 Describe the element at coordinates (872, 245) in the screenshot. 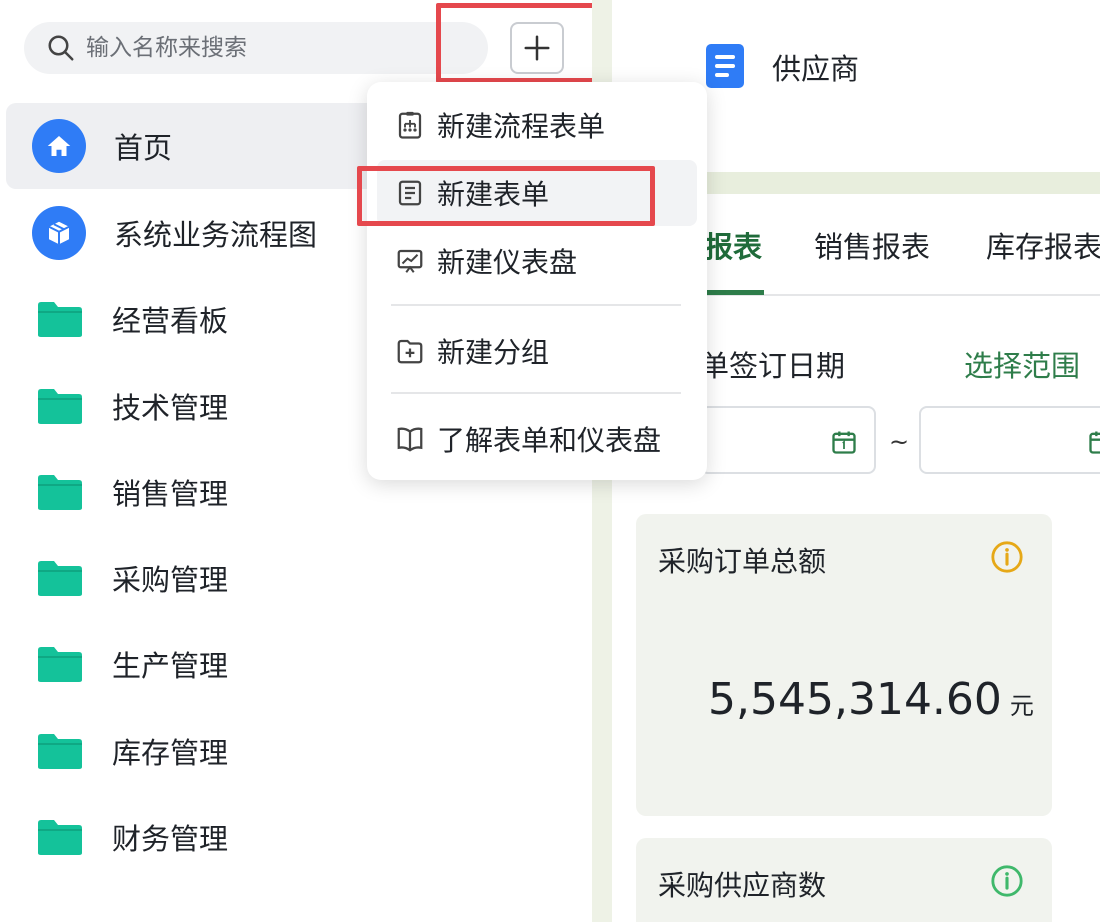

I see `tab-sales-report: 销售报表` at that location.